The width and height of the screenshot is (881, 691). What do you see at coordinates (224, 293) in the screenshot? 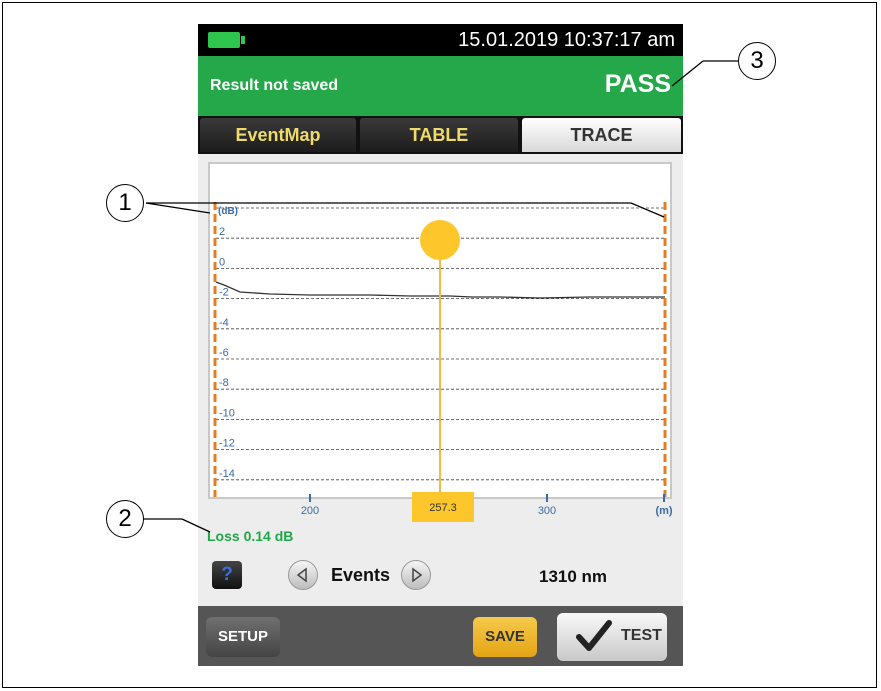
I see `y-tick-label: -2` at bounding box center [224, 293].